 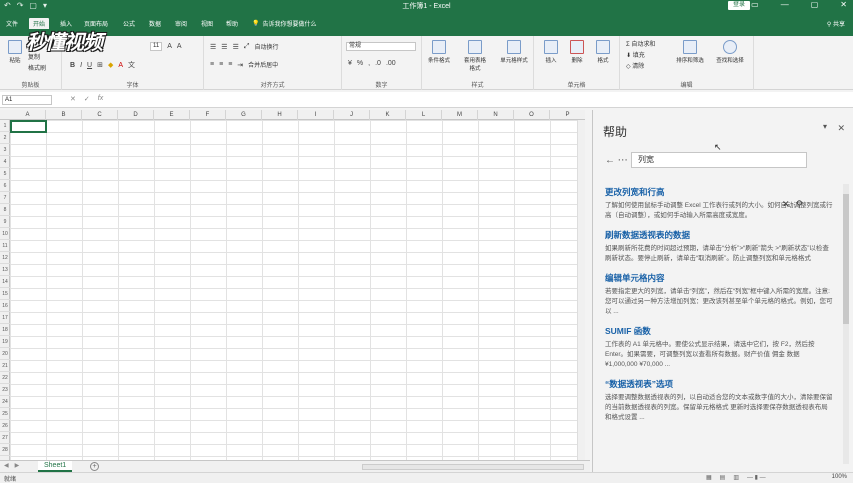 I want to click on autosum-button: Σ 自动求和, so click(x=640, y=43).